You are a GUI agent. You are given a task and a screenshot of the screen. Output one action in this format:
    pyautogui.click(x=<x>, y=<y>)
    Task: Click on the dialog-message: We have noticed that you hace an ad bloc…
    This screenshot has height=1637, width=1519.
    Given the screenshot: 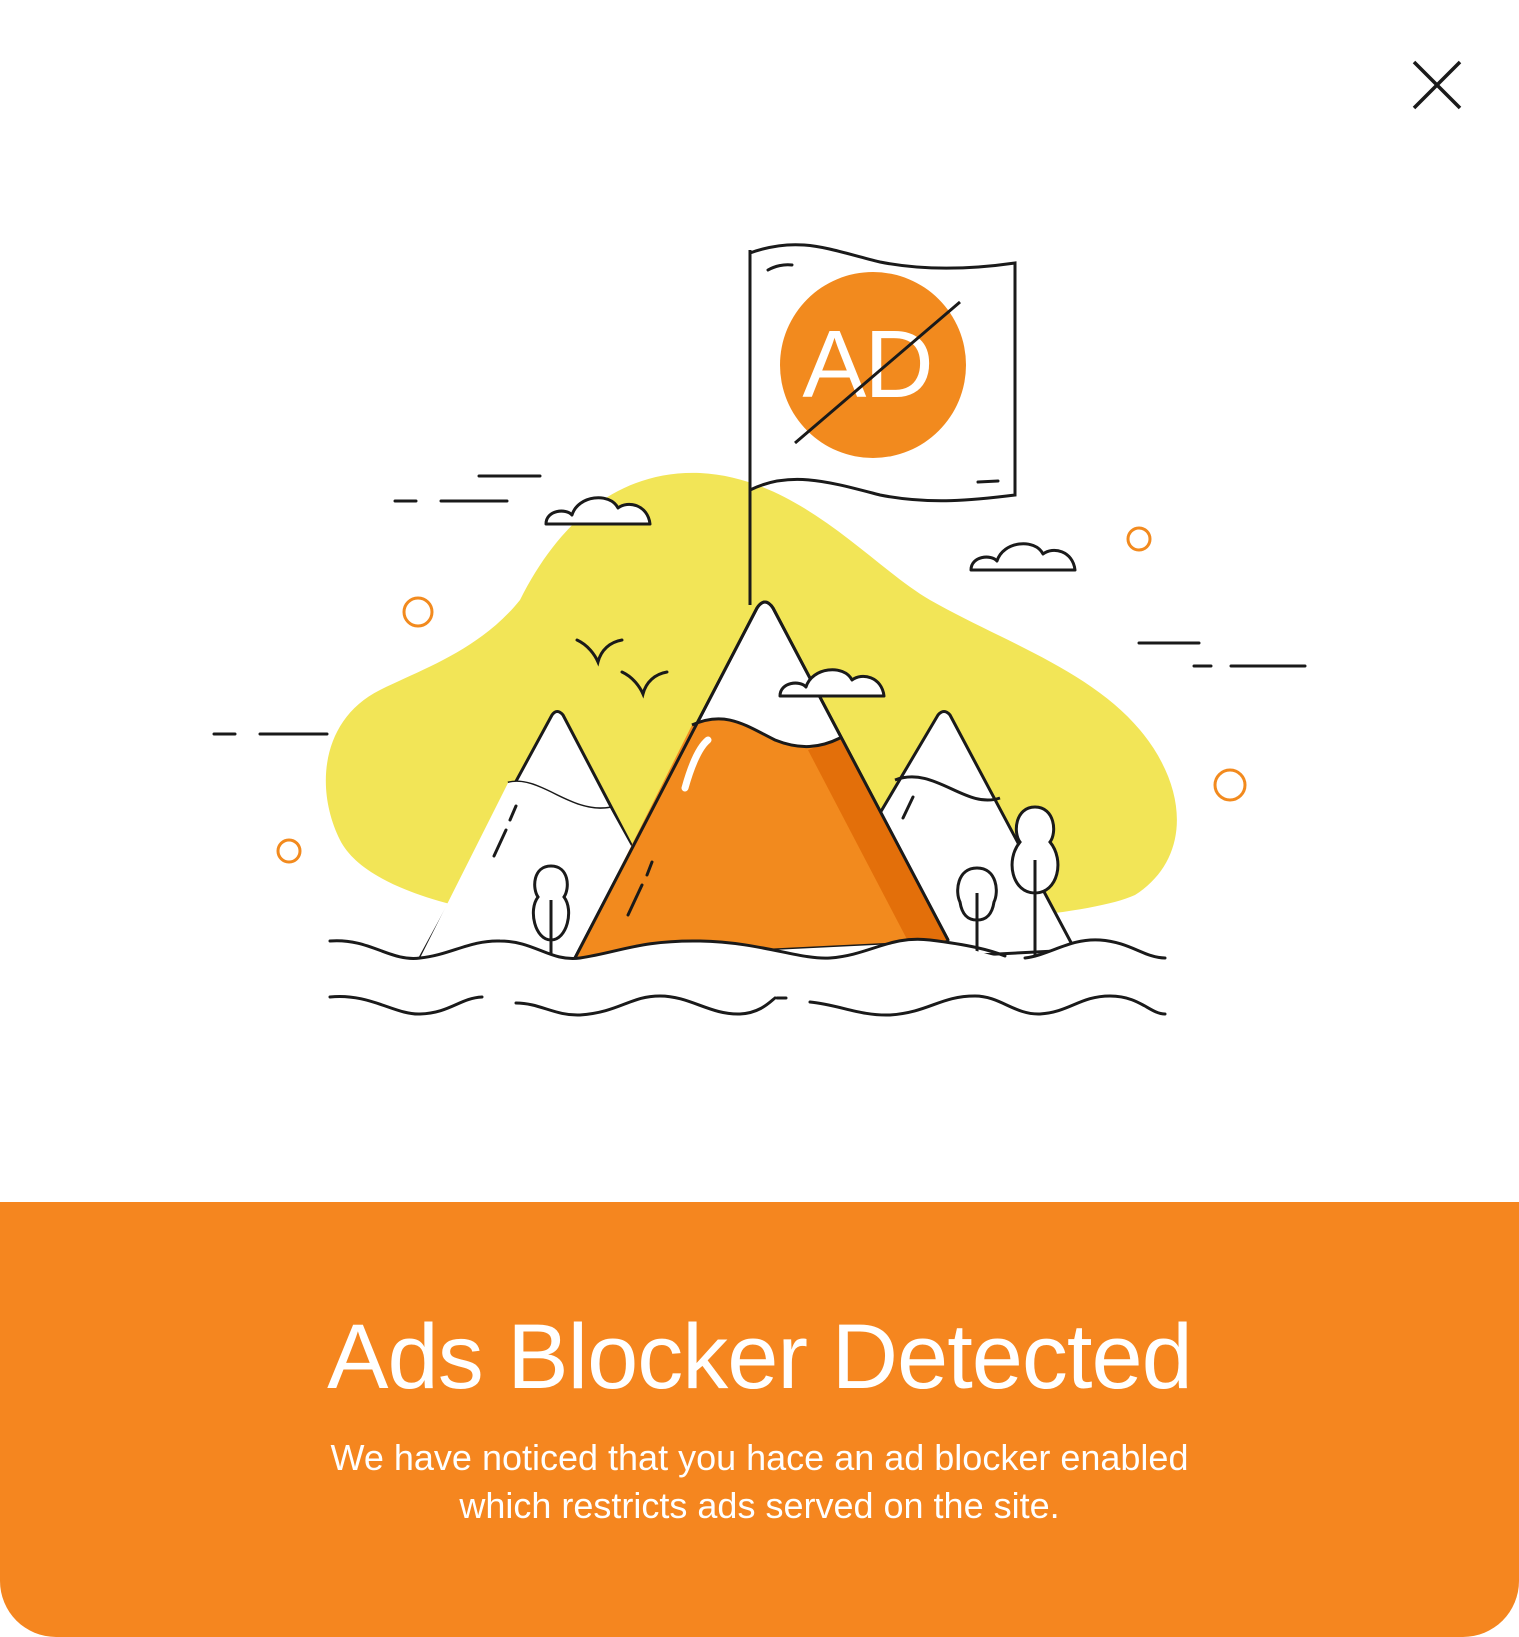 What is the action you would take?
    pyautogui.click(x=759, y=1482)
    